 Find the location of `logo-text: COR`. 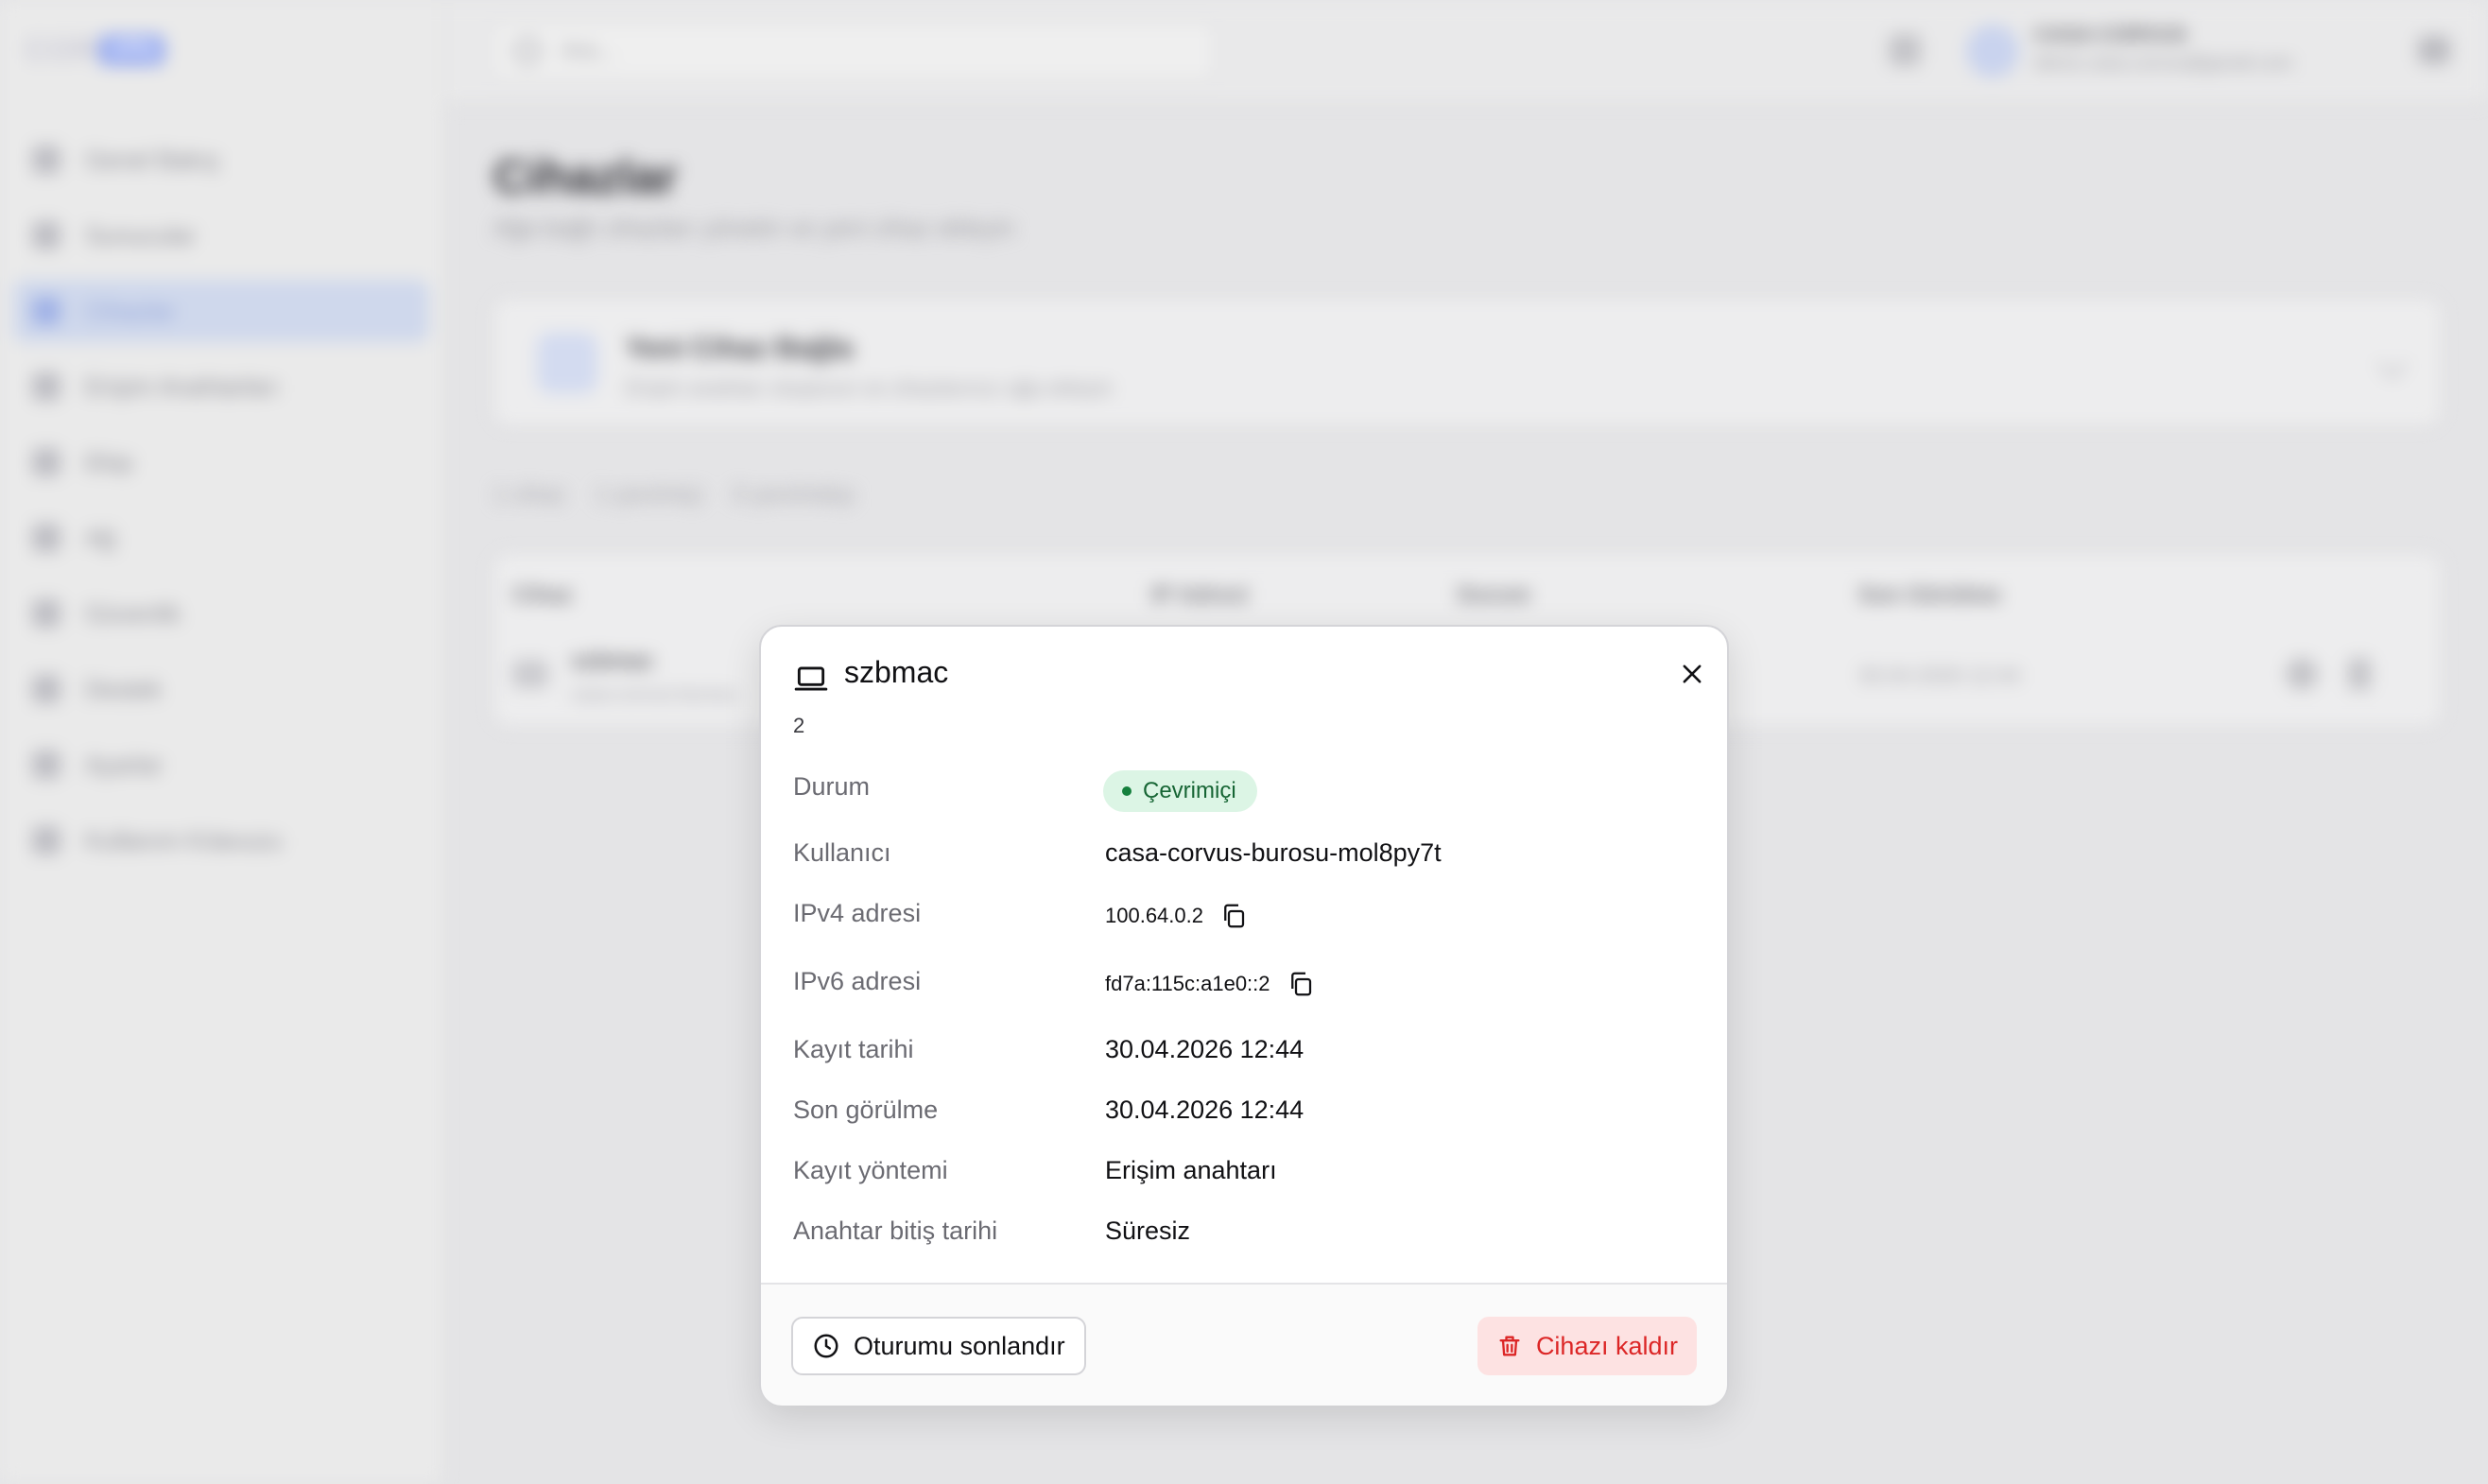

logo-text: COR is located at coordinates (62, 49).